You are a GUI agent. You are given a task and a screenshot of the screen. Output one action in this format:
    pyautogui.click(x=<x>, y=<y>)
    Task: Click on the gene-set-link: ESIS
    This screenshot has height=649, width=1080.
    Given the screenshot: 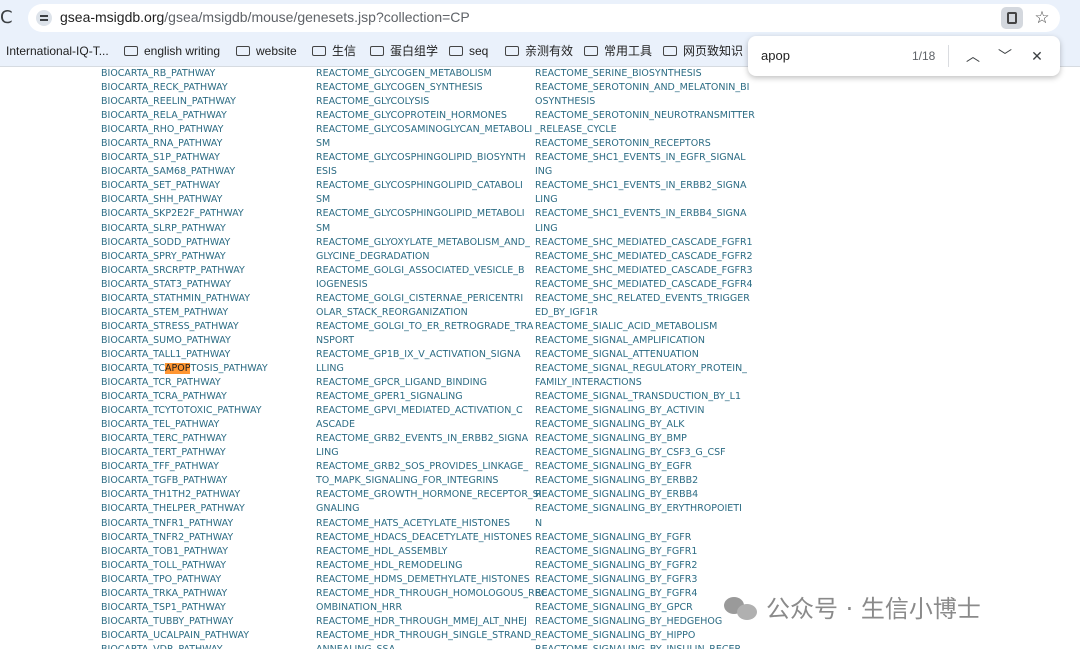 What is the action you would take?
    pyautogui.click(x=431, y=172)
    